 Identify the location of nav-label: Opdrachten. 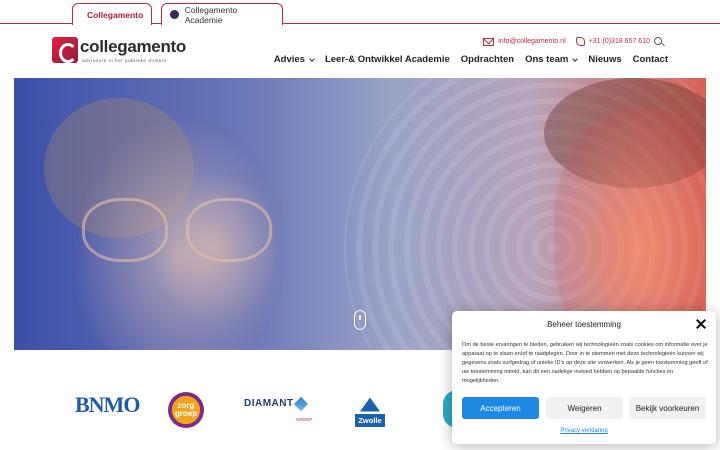
(487, 59).